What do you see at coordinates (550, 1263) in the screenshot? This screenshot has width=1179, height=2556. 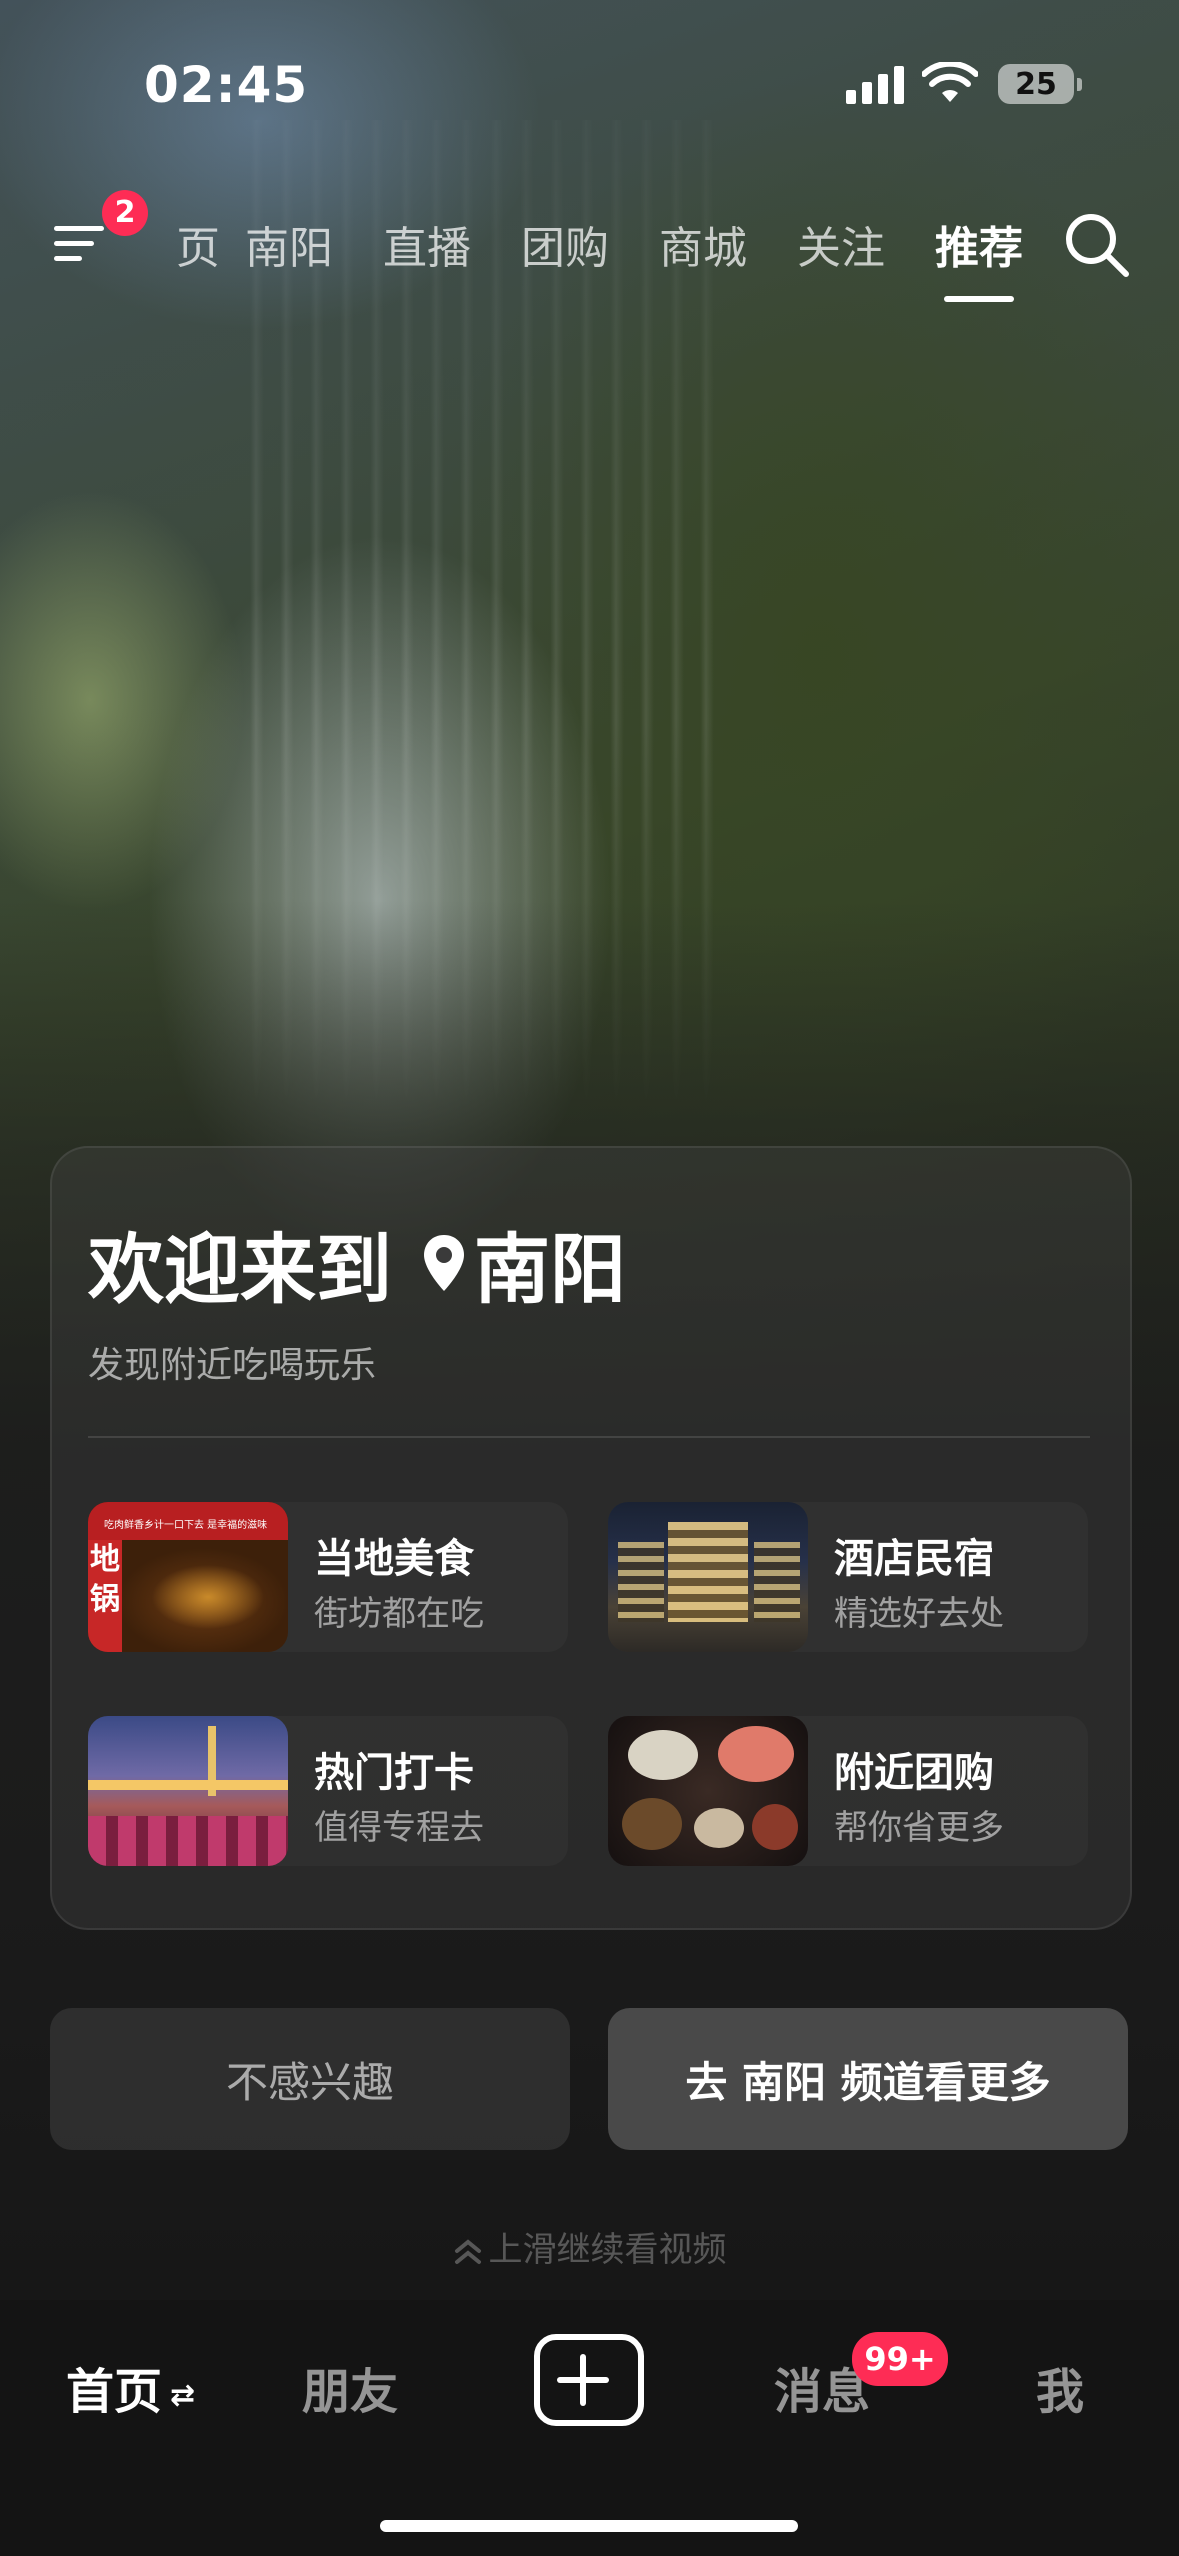 I see `welcome-city: 南阳` at bounding box center [550, 1263].